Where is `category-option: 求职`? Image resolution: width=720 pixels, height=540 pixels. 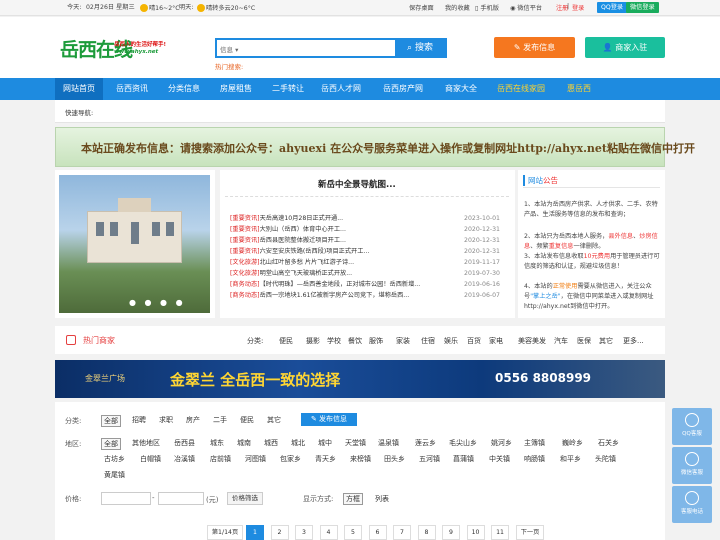
category-option: 求职 is located at coordinates (166, 420).